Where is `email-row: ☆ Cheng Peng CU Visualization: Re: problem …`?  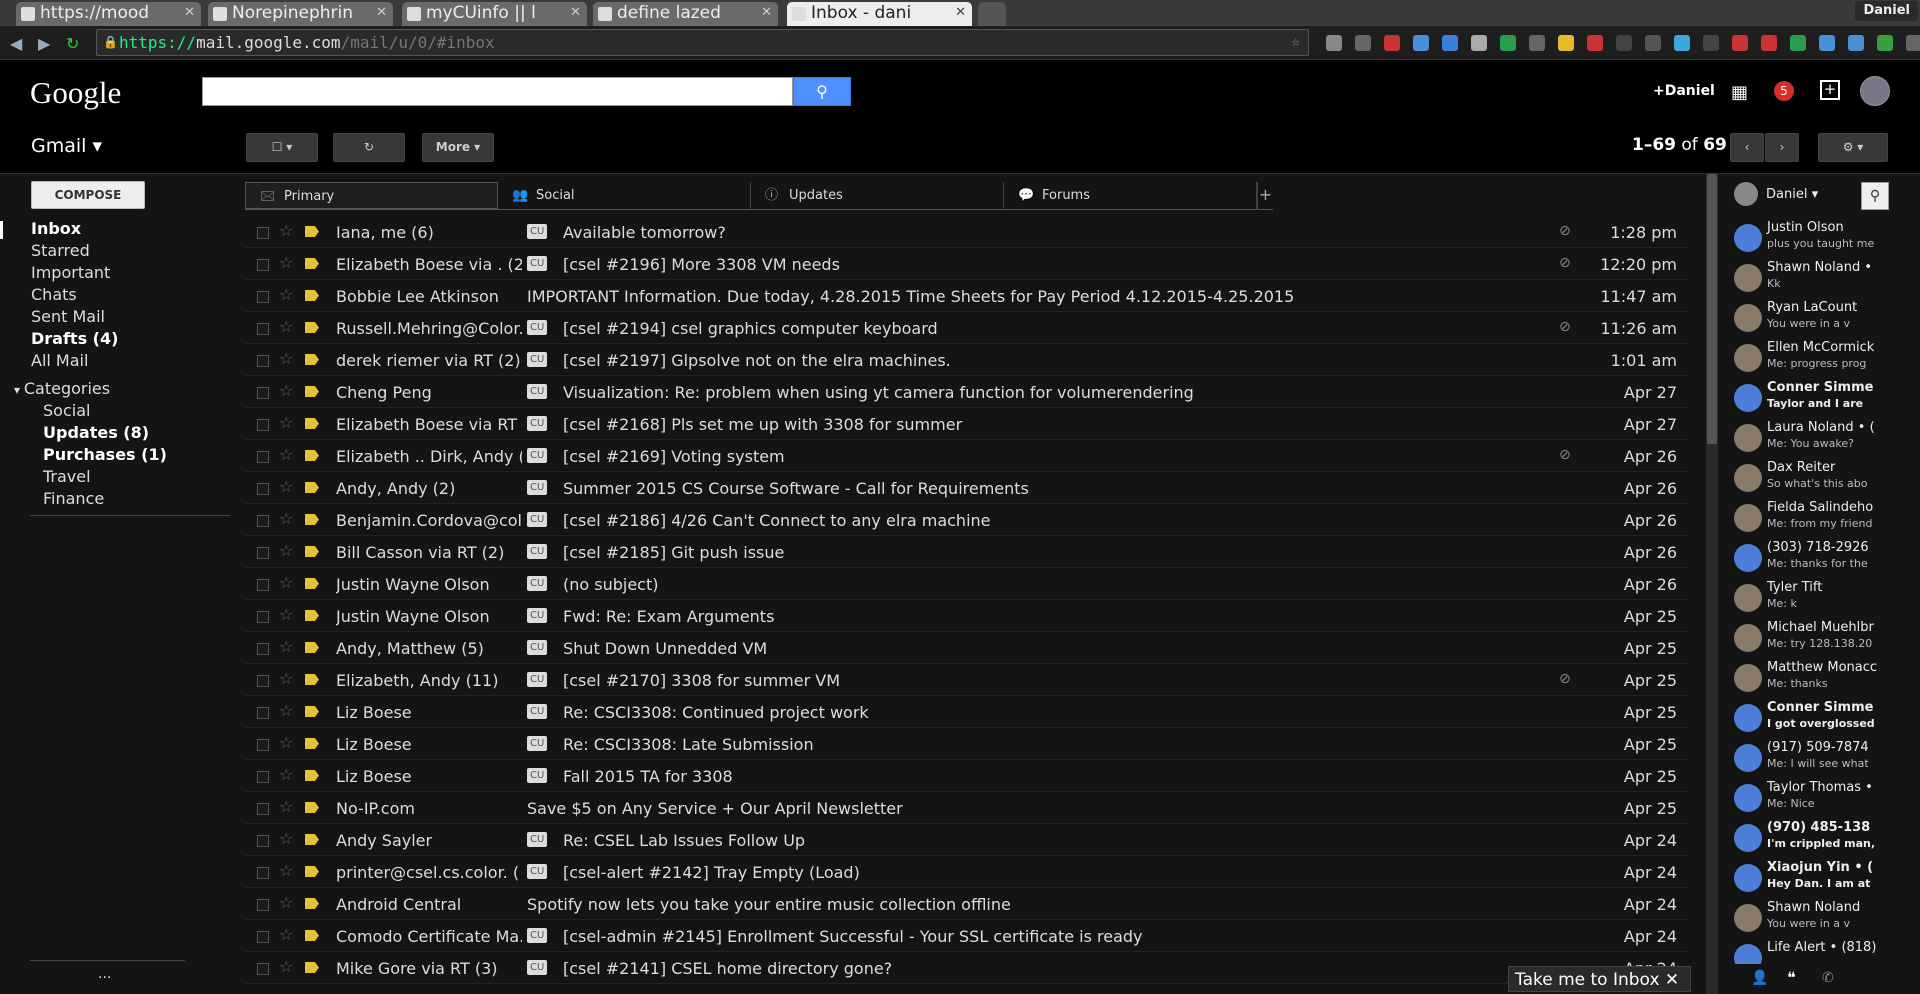 email-row: ☆ Cheng Peng CU Visualization: Re: problem … is located at coordinates (966, 392).